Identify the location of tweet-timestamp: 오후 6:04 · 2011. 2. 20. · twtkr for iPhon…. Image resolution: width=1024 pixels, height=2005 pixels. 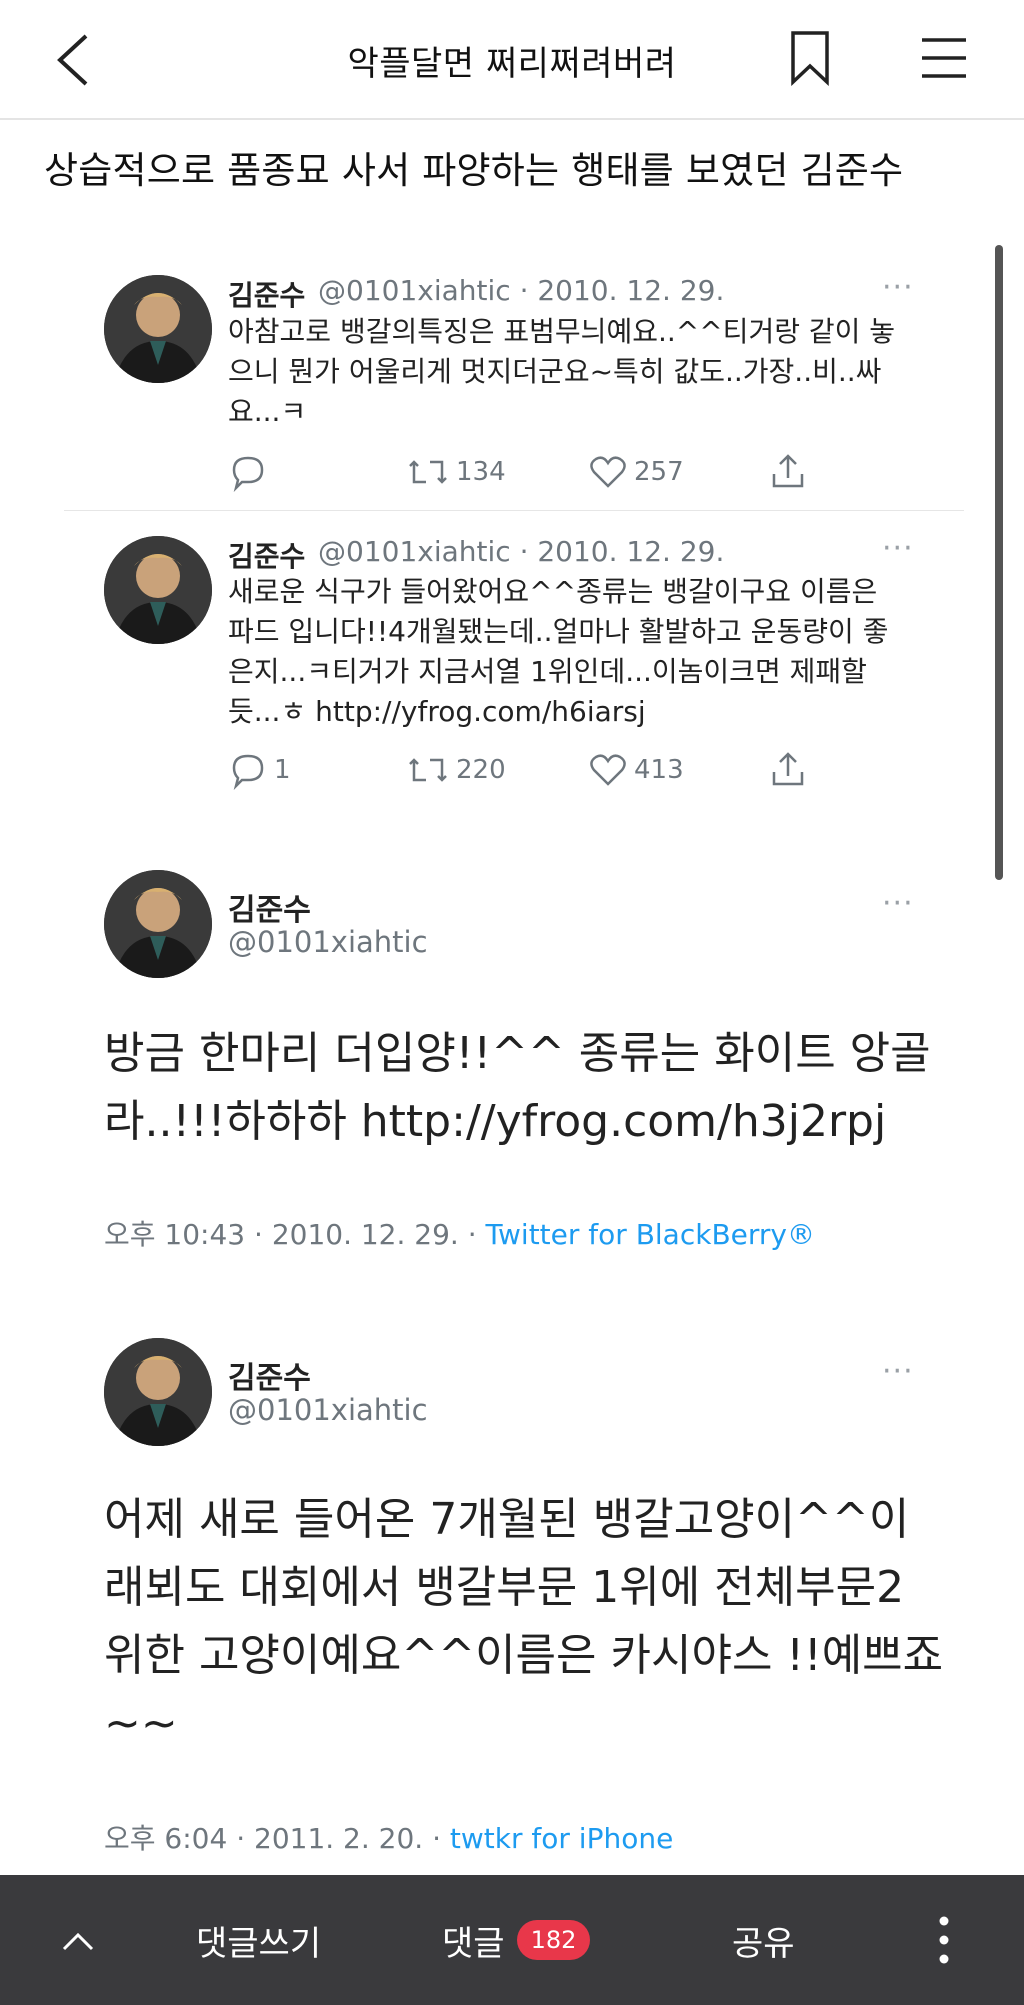
(389, 1838).